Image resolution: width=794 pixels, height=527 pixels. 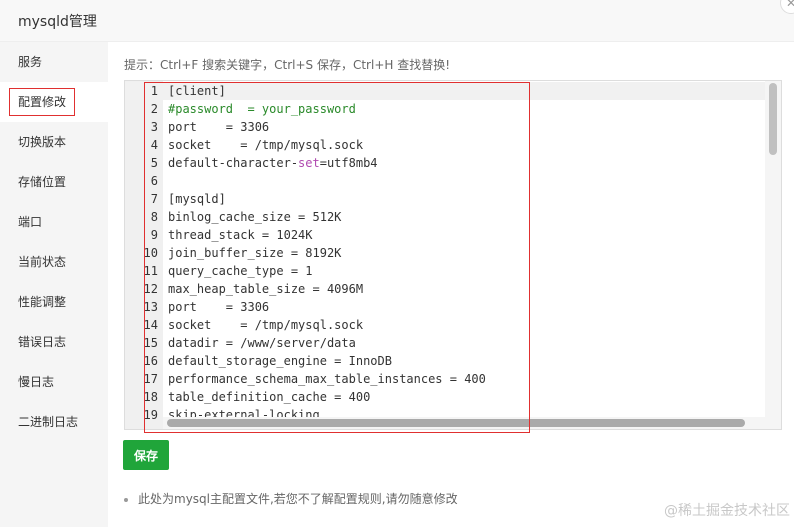 What do you see at coordinates (42, 302) in the screenshot?
I see `sidebar-item-label: 性能调整` at bounding box center [42, 302].